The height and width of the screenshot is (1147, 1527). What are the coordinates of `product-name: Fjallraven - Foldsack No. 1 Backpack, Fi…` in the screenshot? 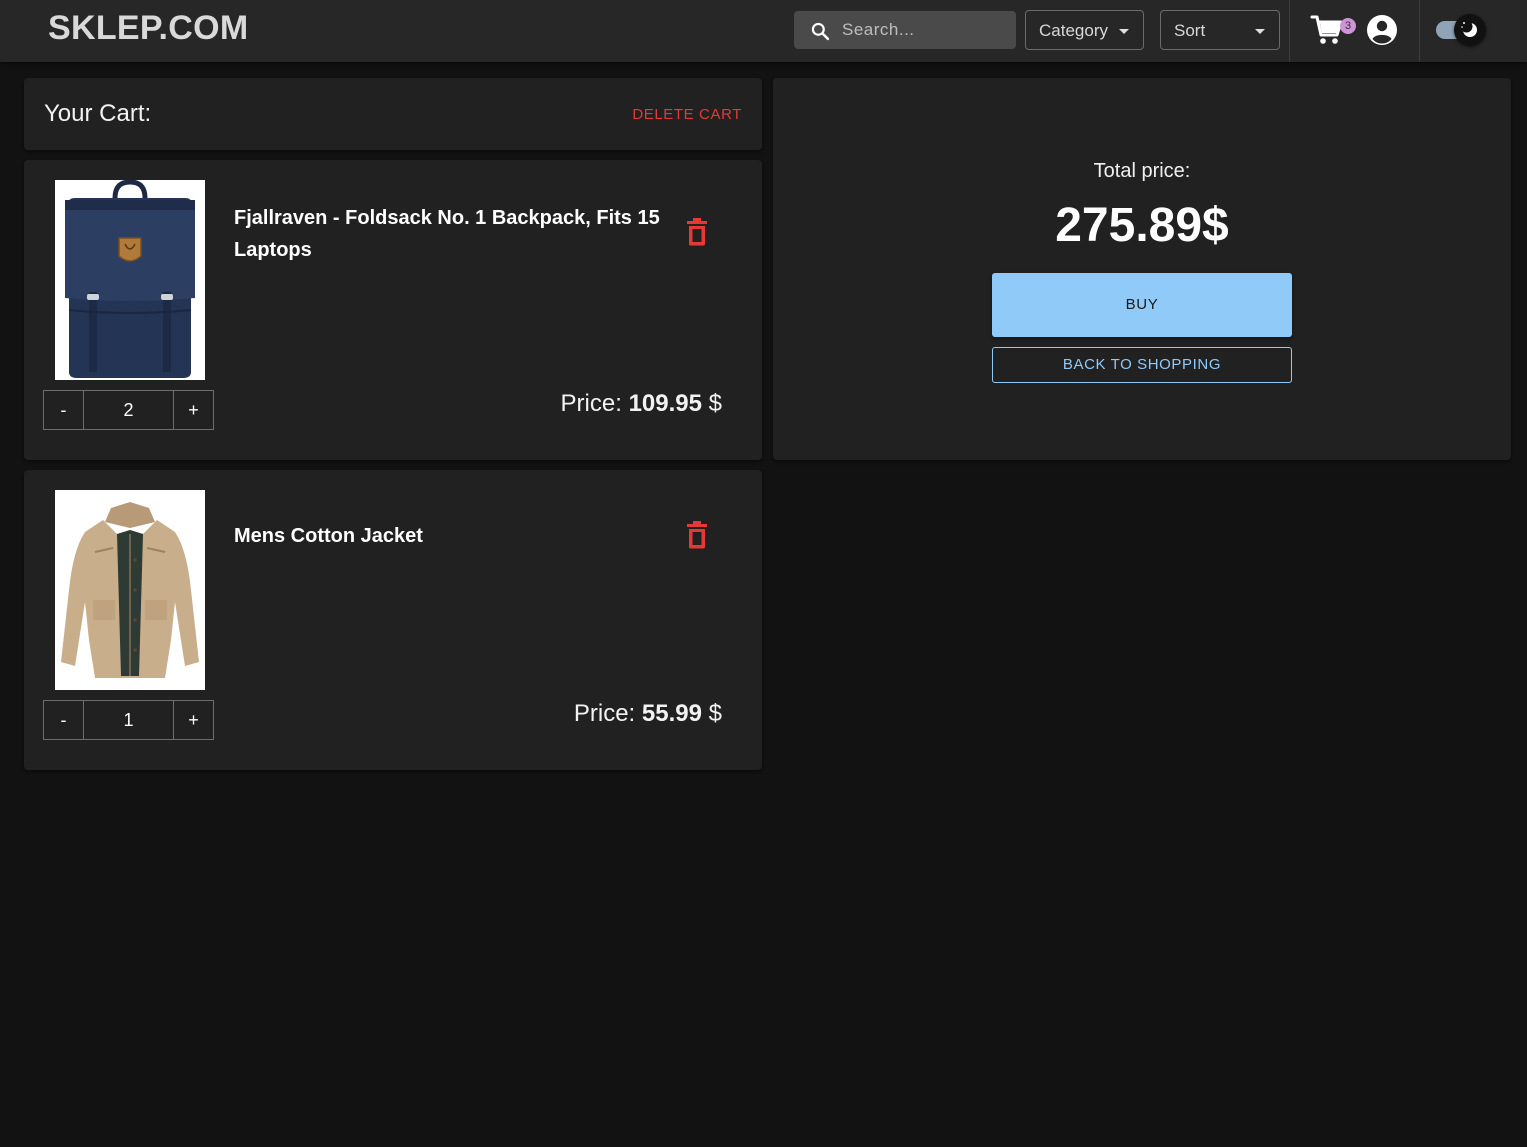 It's located at (459, 234).